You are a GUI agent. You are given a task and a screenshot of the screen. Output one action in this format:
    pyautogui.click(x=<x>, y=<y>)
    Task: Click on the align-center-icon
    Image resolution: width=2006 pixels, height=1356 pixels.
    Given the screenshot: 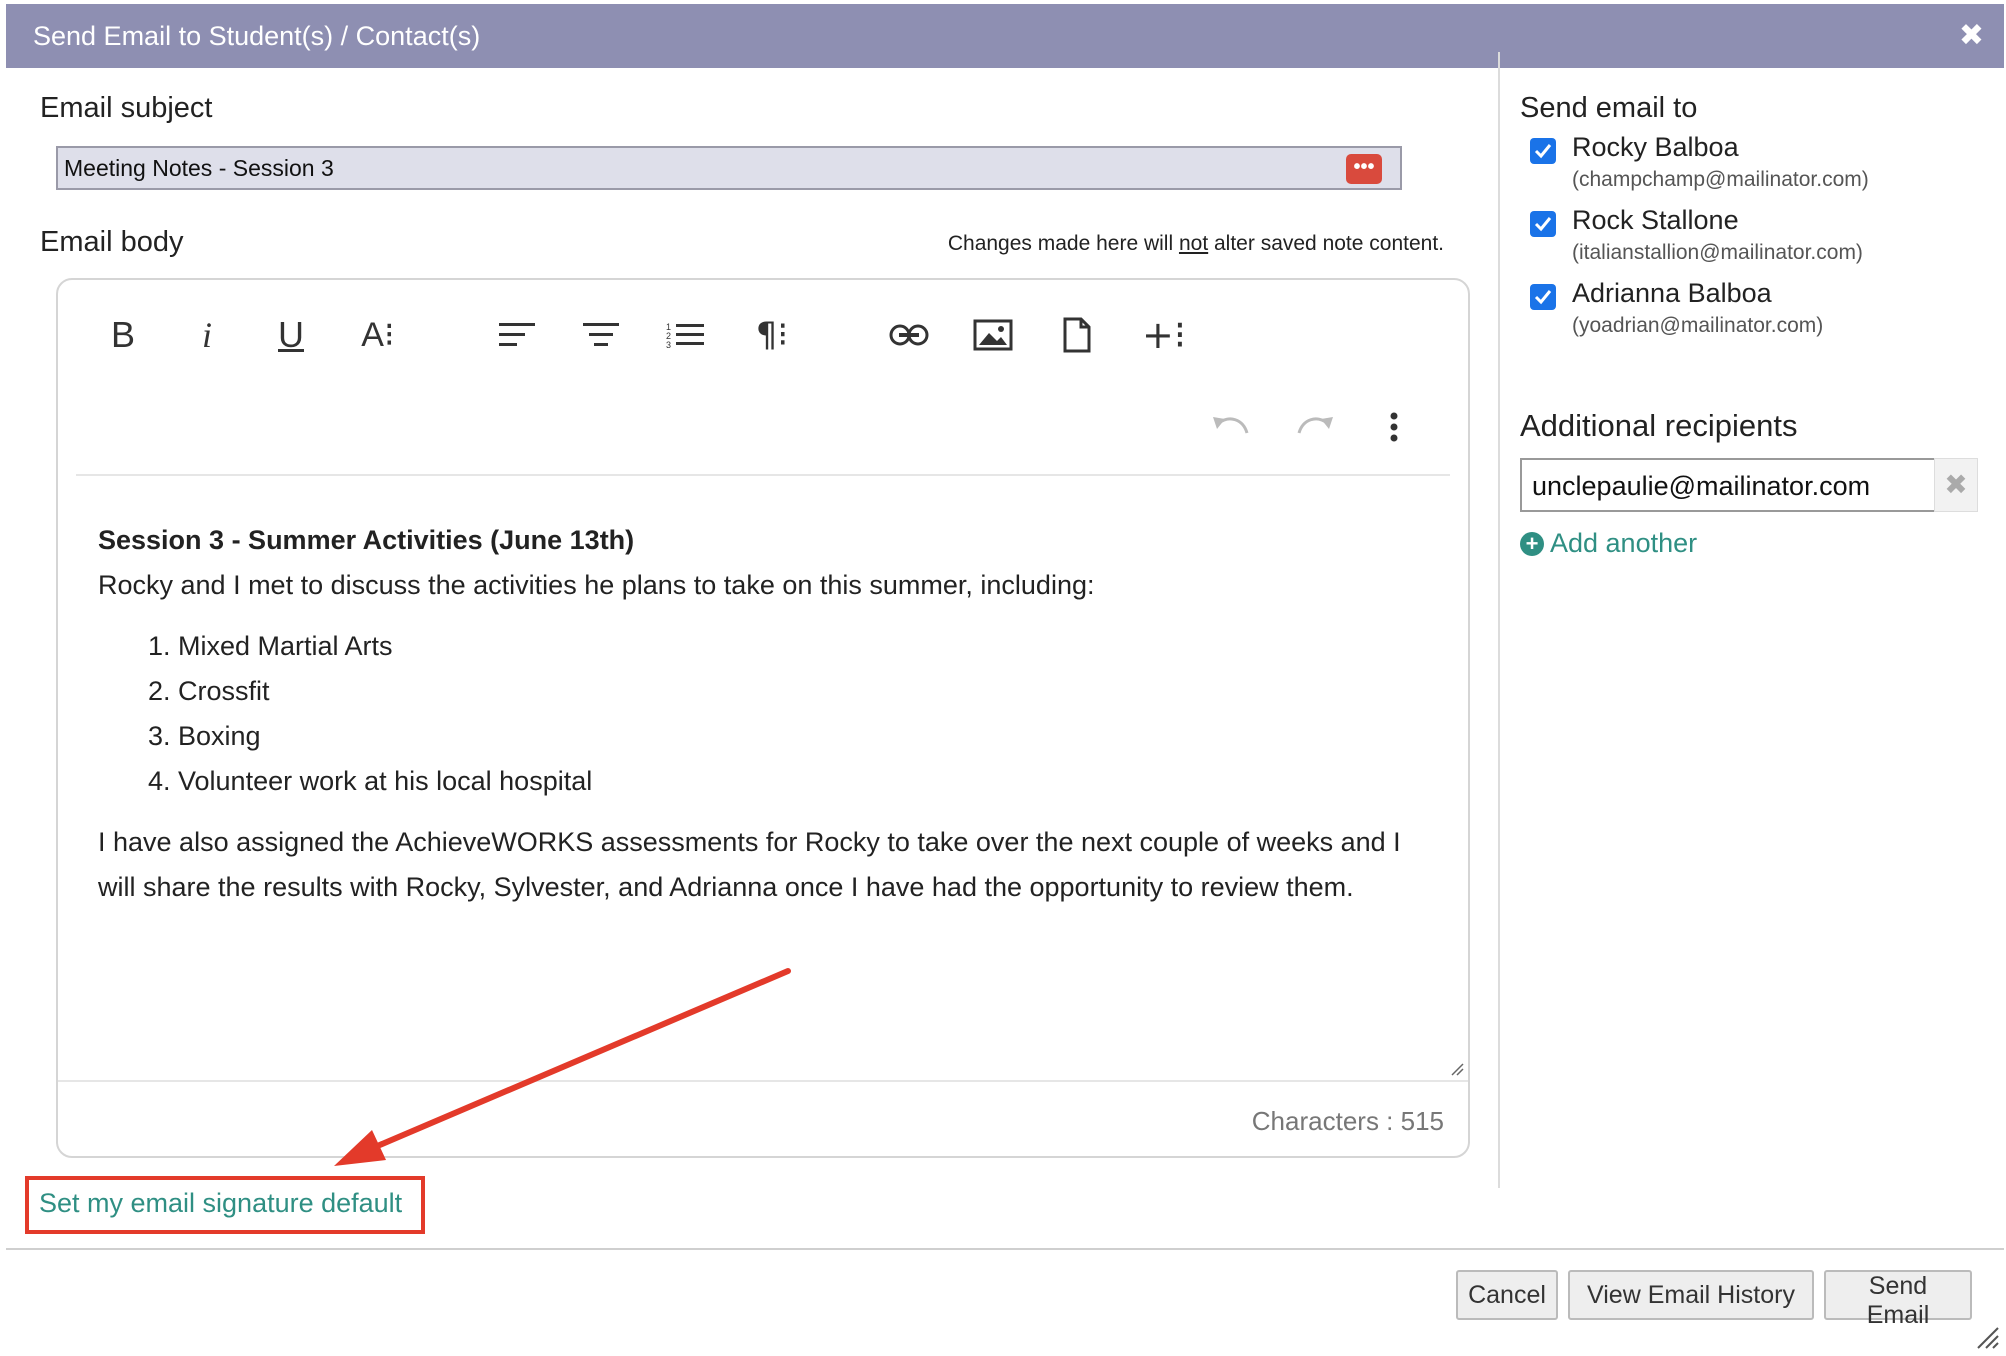 What is the action you would take?
    pyautogui.click(x=601, y=335)
    